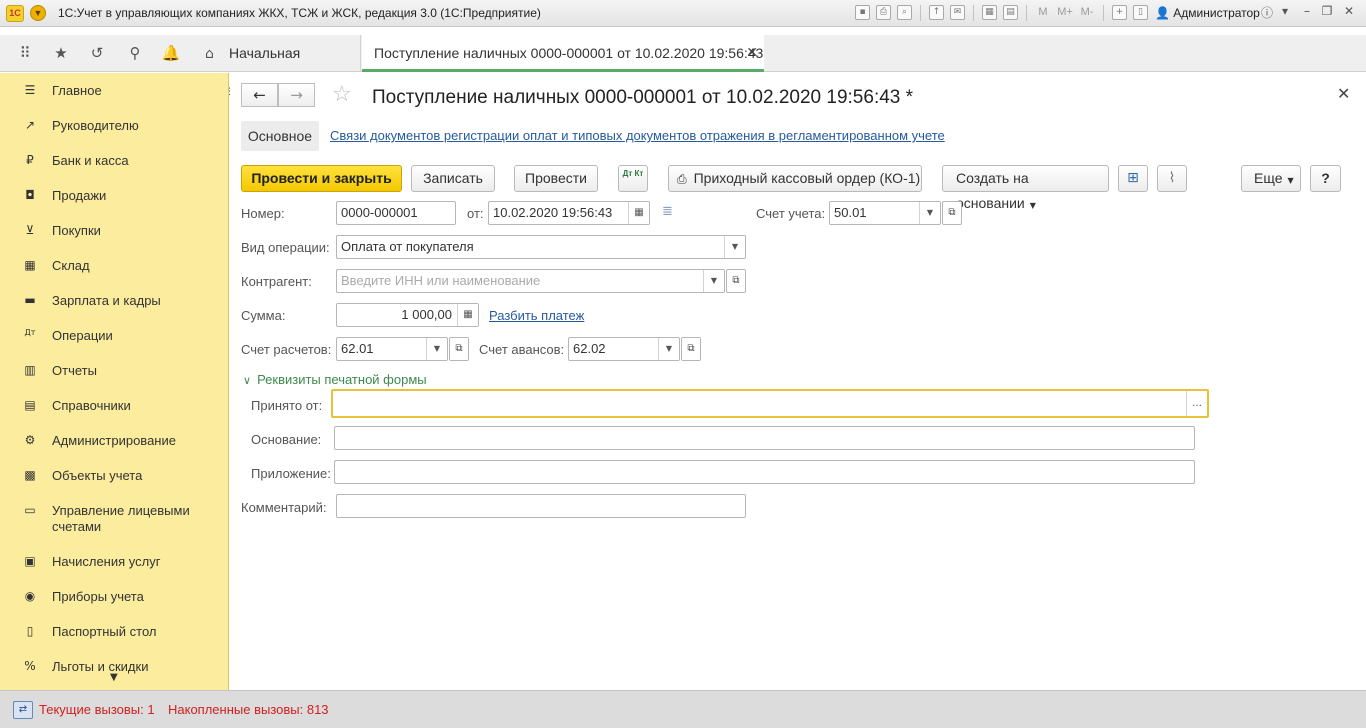 This screenshot has height=728, width=1366. Describe the element at coordinates (1267, 12) in the screenshot. I see `info-icon: ⓘ` at that location.